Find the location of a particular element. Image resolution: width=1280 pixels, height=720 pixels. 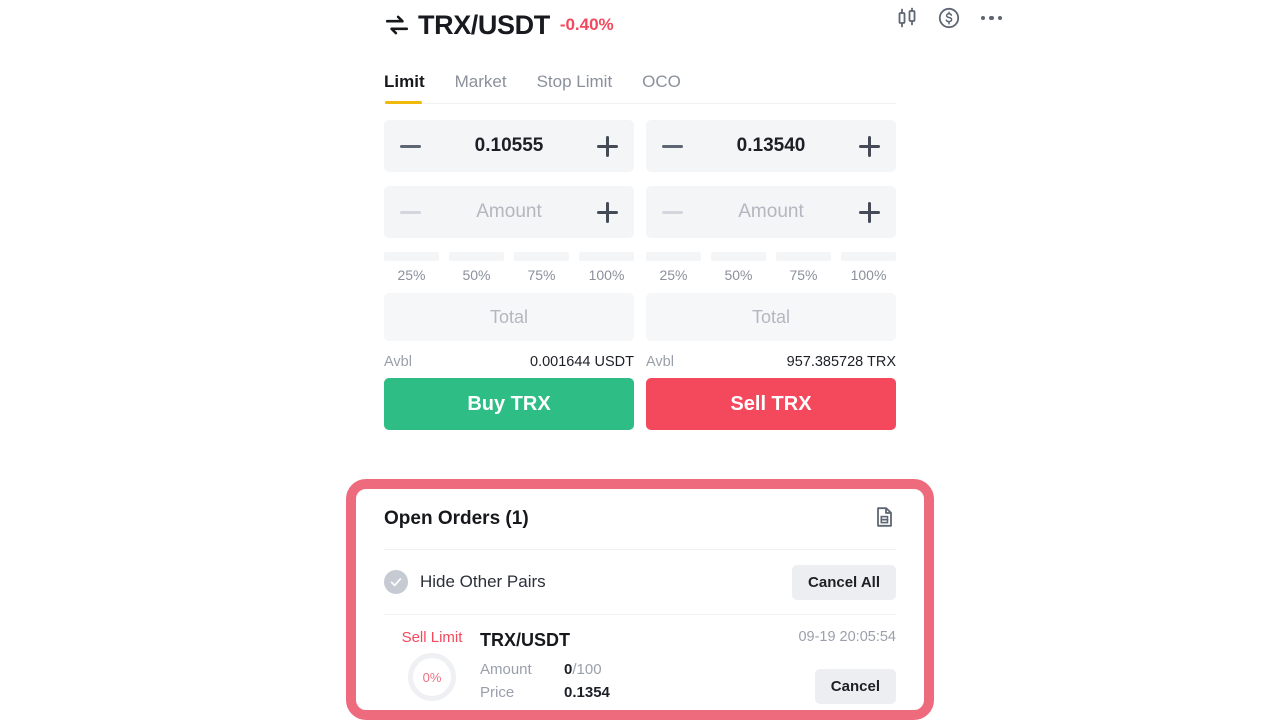

buy-amount-field: Amount is located at coordinates (509, 212).